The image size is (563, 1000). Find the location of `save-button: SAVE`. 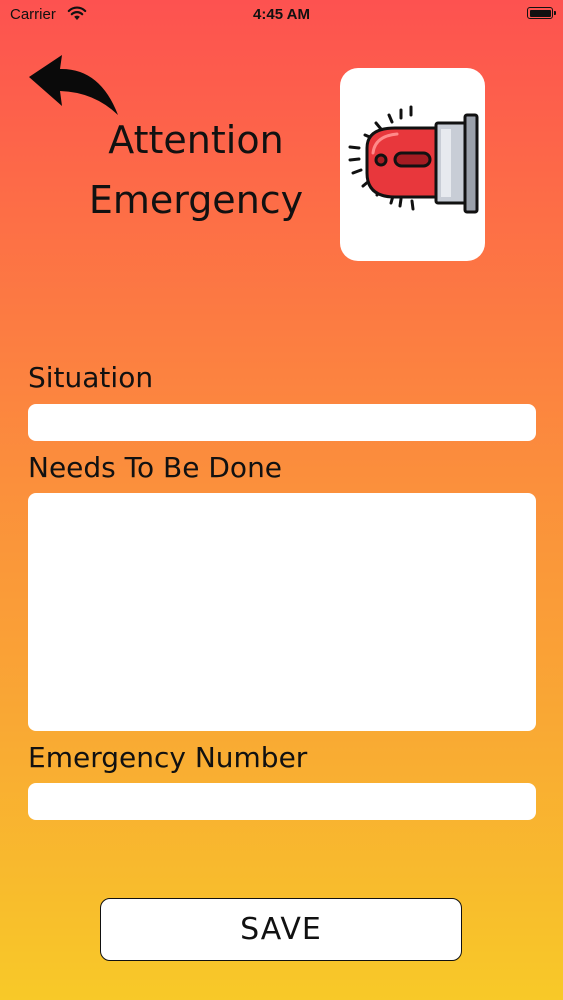

save-button: SAVE is located at coordinates (281, 929).